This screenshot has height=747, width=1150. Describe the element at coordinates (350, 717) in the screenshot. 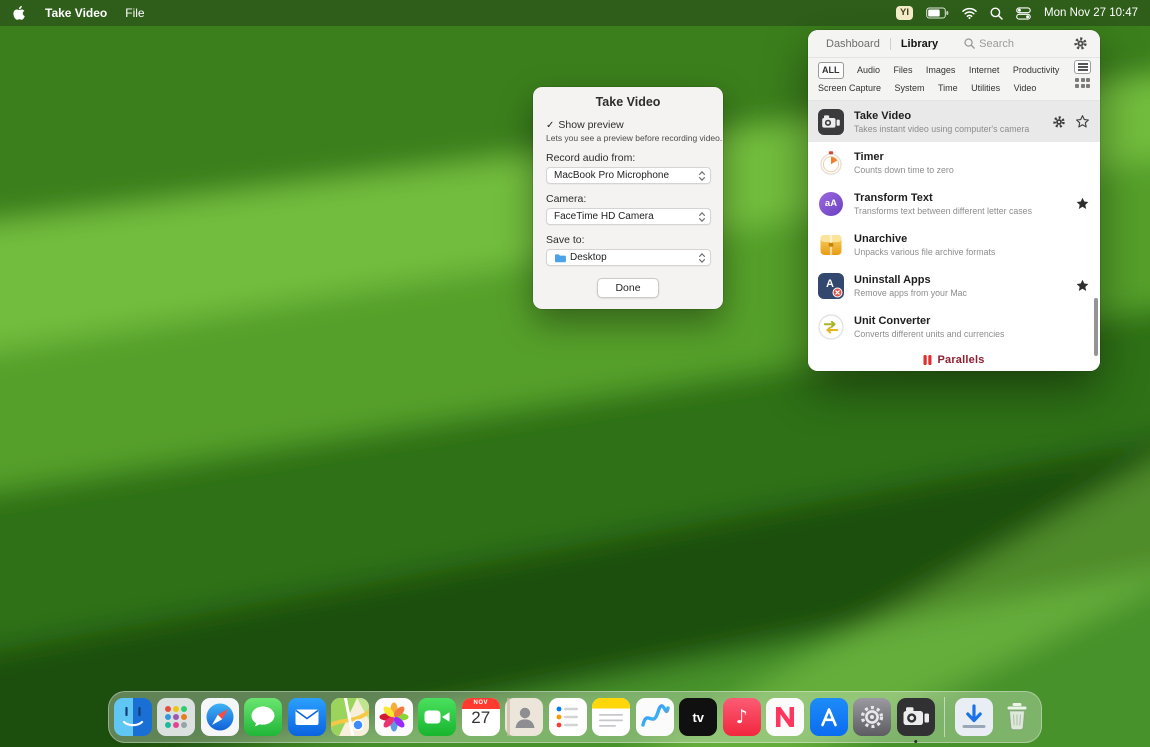

I see `dock-maps` at that location.